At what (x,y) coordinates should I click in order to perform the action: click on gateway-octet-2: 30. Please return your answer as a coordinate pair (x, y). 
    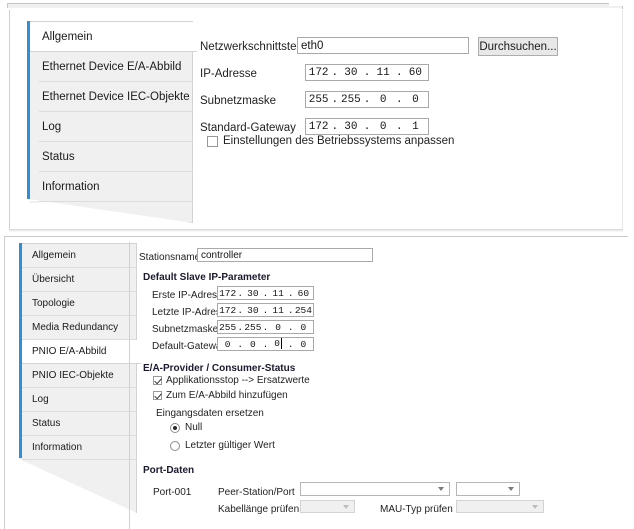
    Looking at the image, I should click on (351, 126).